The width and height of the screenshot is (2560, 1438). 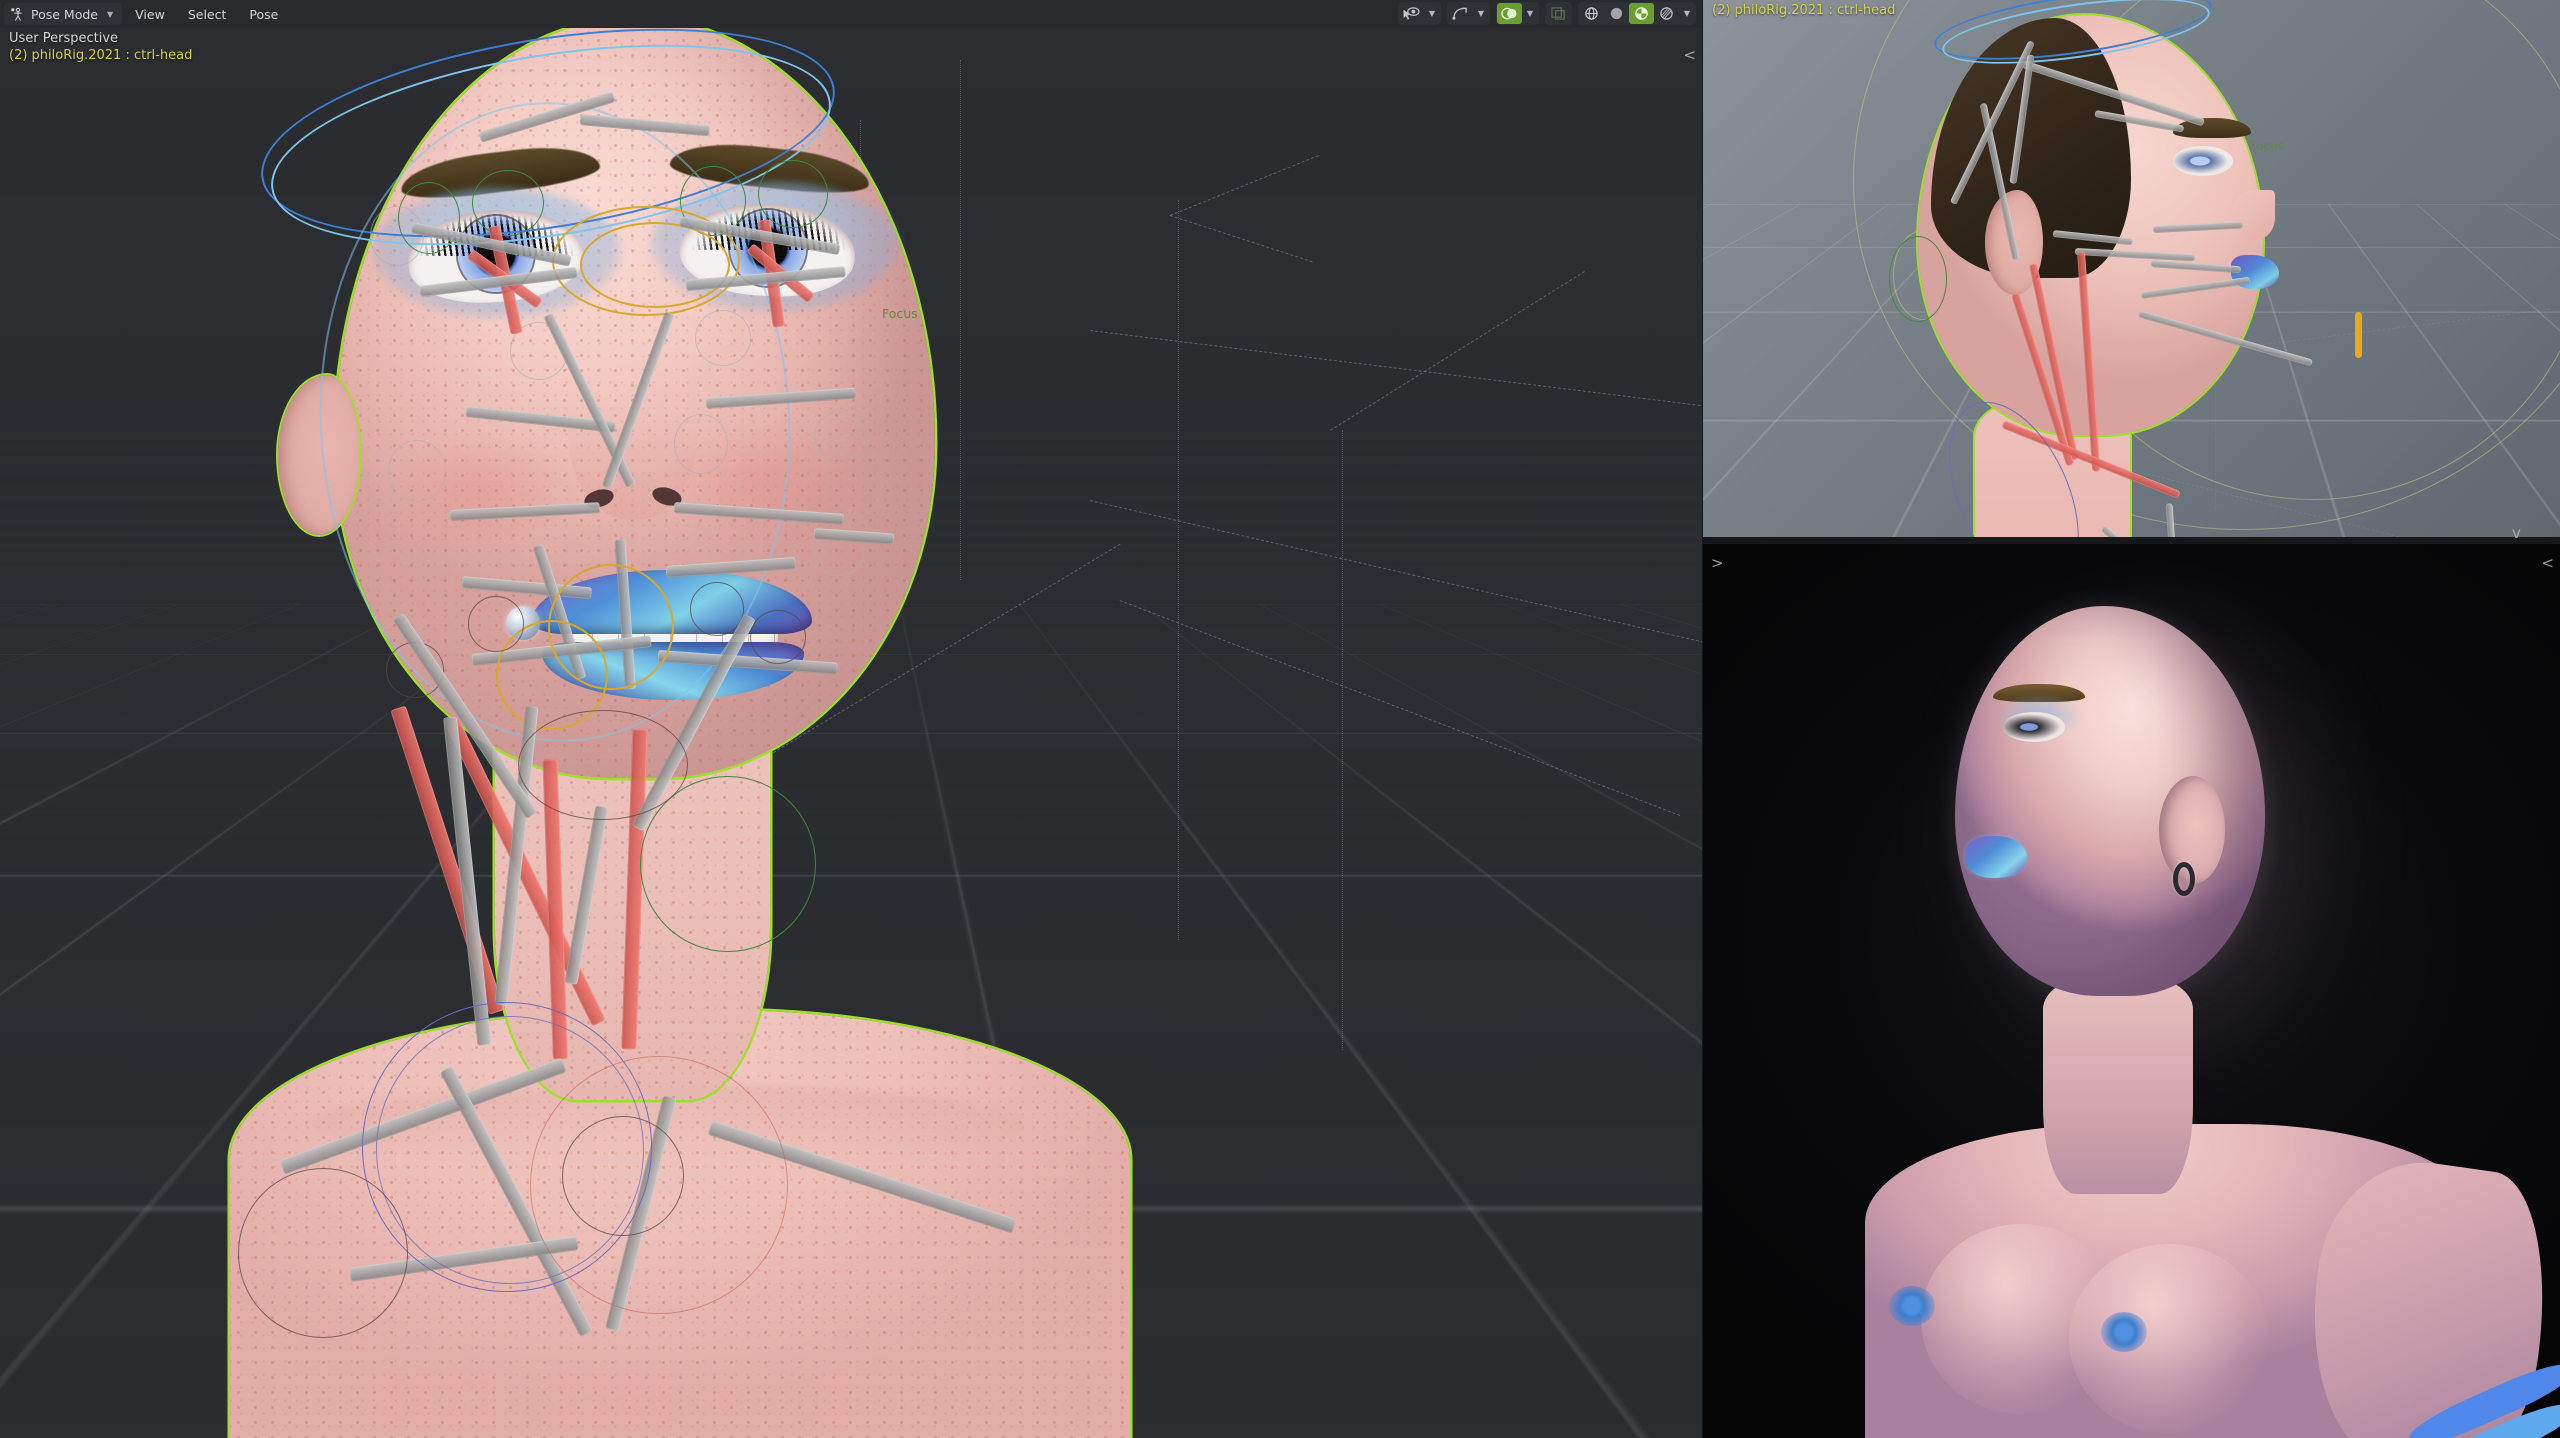 What do you see at coordinates (496, 624) in the screenshot?
I see `bone-ring-lip-left` at bounding box center [496, 624].